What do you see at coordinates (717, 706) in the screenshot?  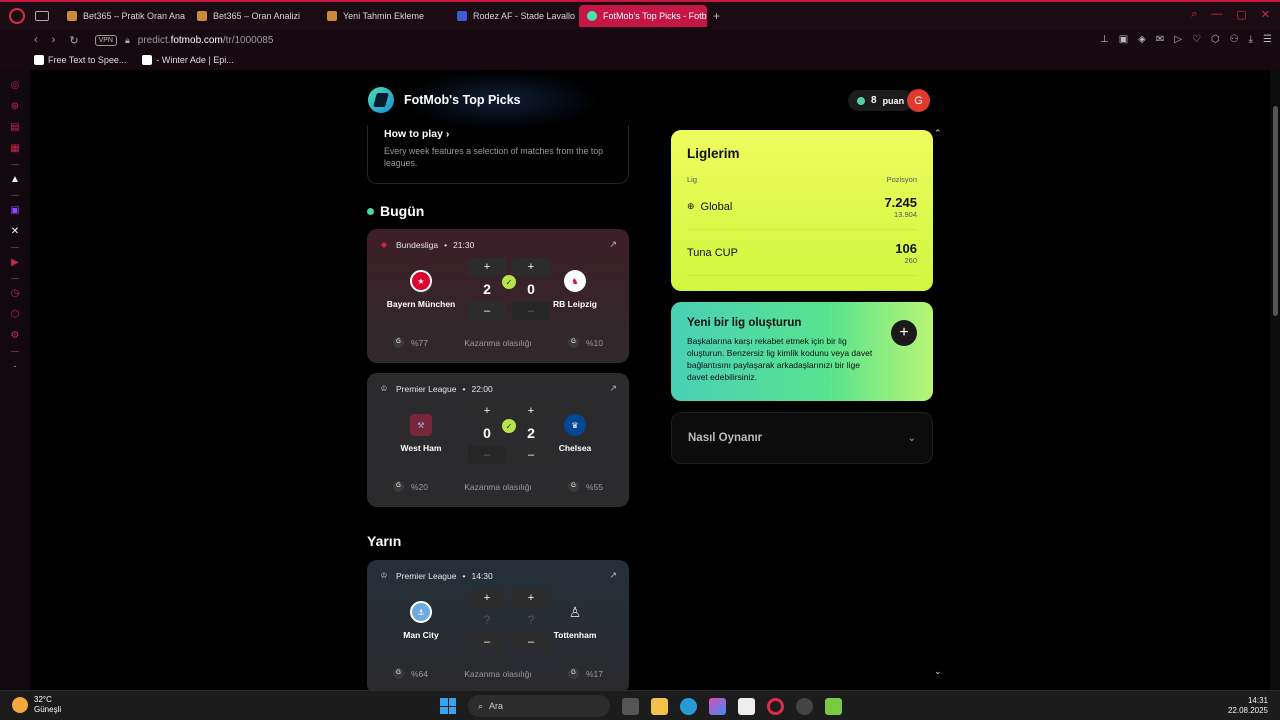 I see `copilot-icon` at bounding box center [717, 706].